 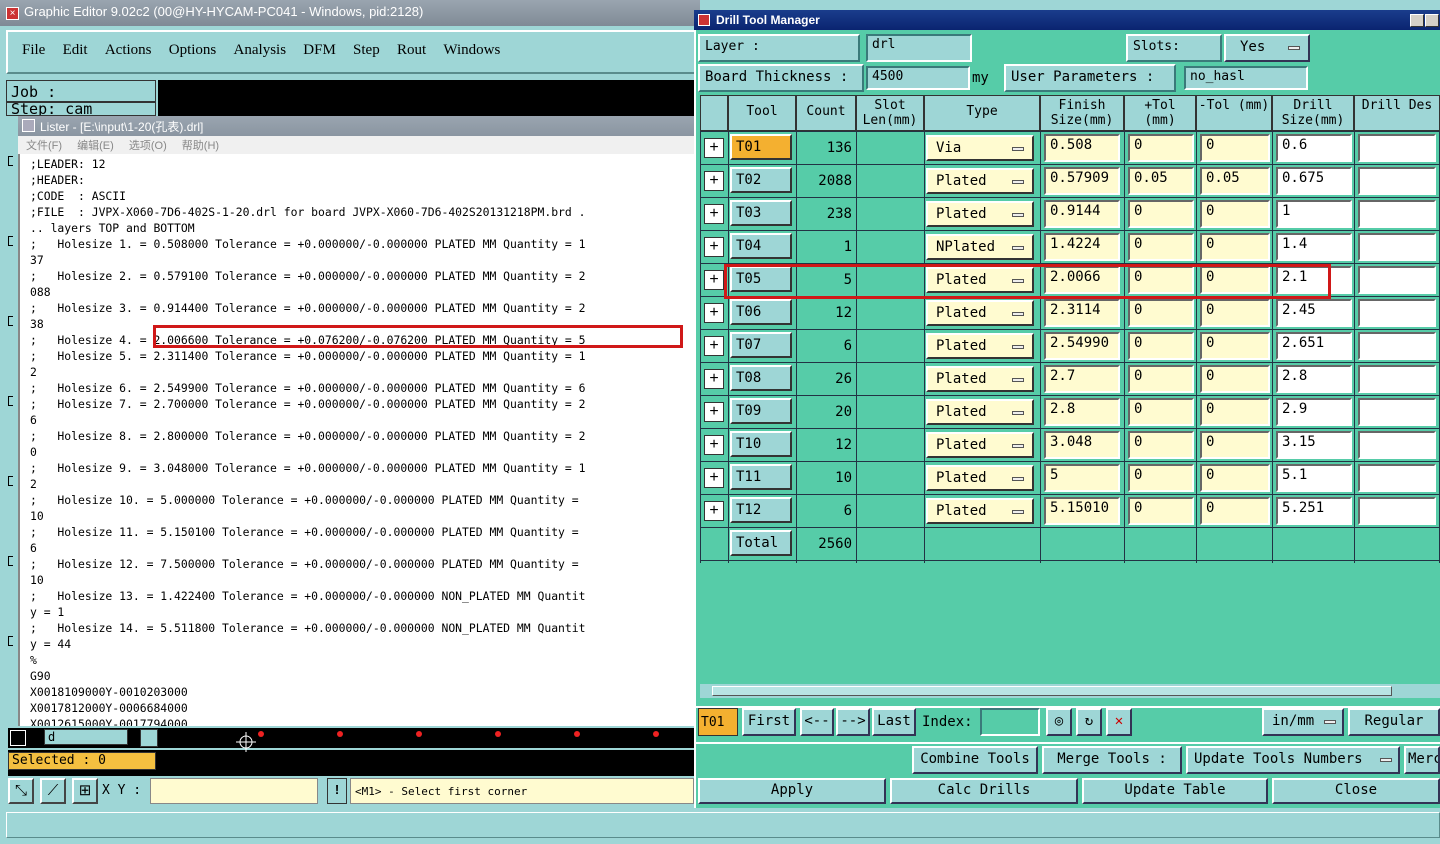 I want to click on calc-drills-button: Calc Drills, so click(x=984, y=791).